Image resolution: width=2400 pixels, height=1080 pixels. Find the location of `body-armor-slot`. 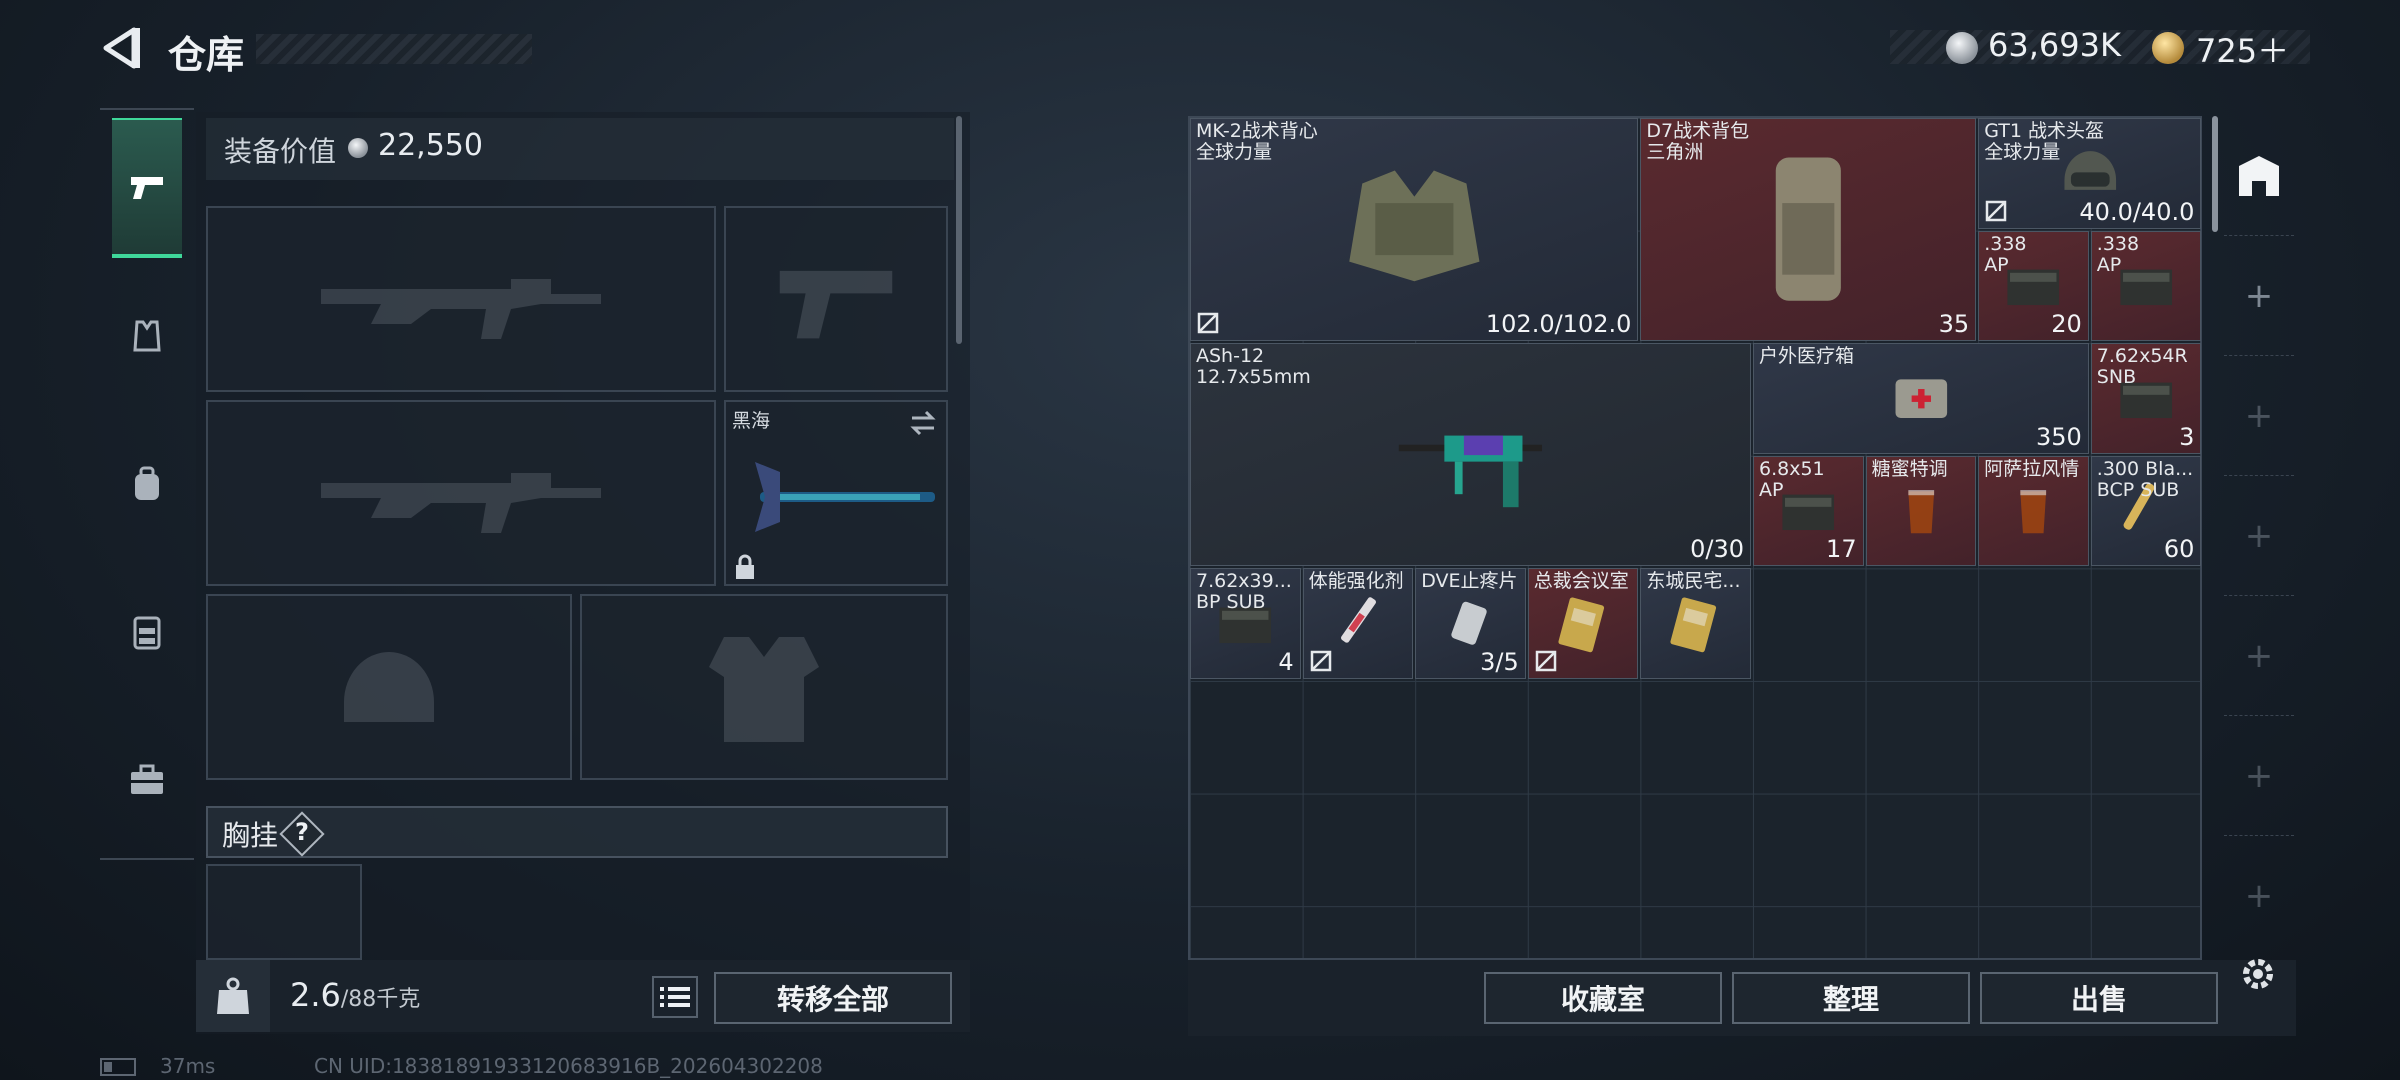

body-armor-slot is located at coordinates (764, 687).